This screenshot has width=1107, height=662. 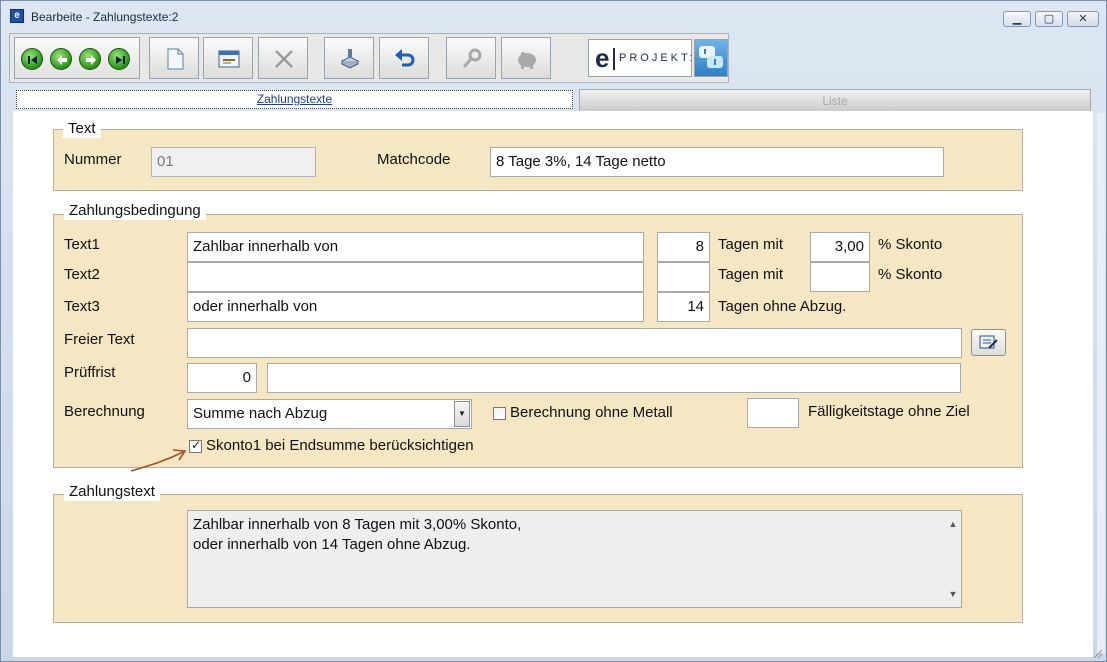 I want to click on arrow-left-icon, so click(x=62, y=60).